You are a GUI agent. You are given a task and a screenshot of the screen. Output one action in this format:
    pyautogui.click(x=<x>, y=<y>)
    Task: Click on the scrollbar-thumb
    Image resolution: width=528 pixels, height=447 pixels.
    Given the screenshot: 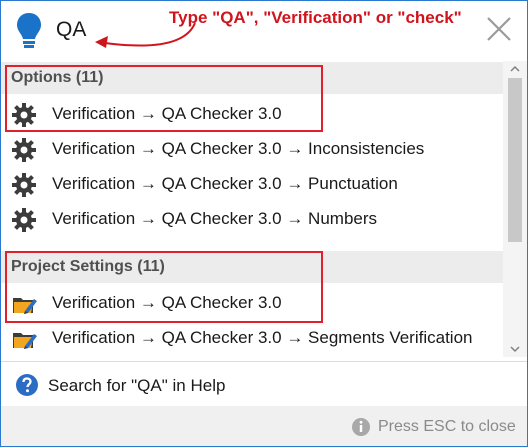 What is the action you would take?
    pyautogui.click(x=515, y=160)
    